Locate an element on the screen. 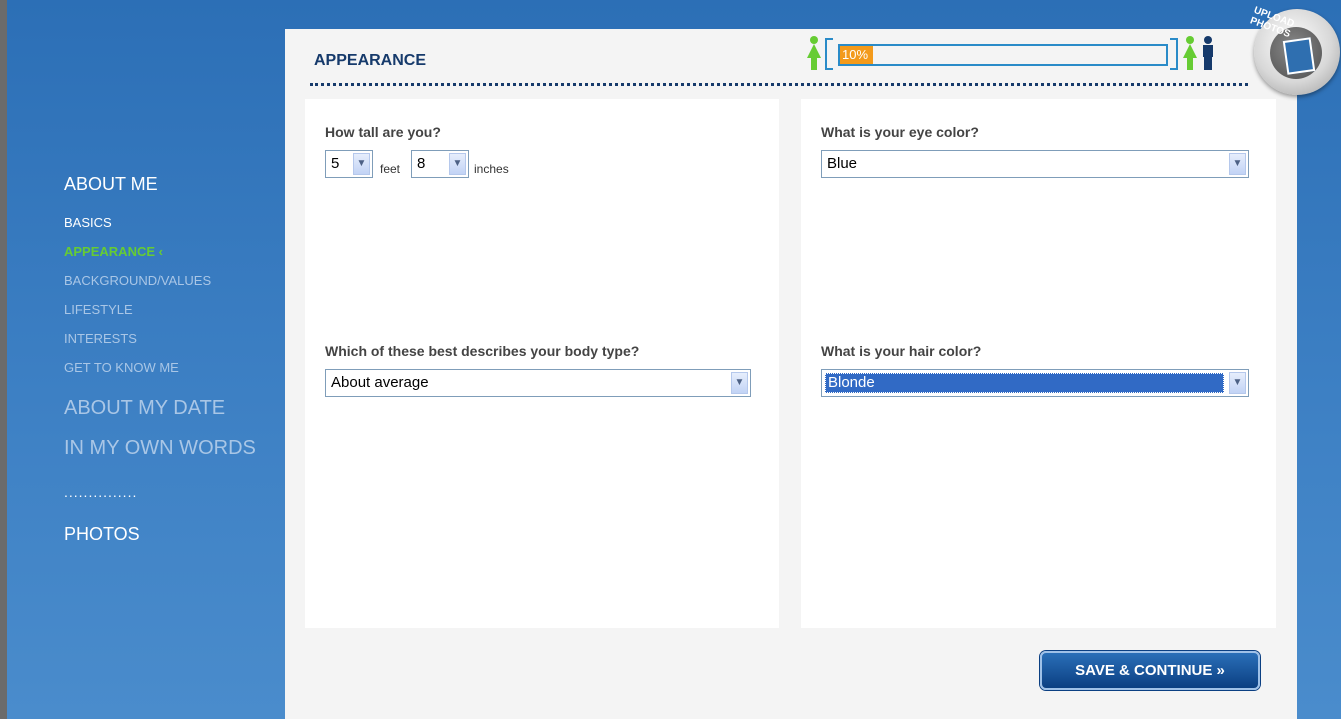 The image size is (1341, 719). page-title: APPEARANCE is located at coordinates (370, 60).